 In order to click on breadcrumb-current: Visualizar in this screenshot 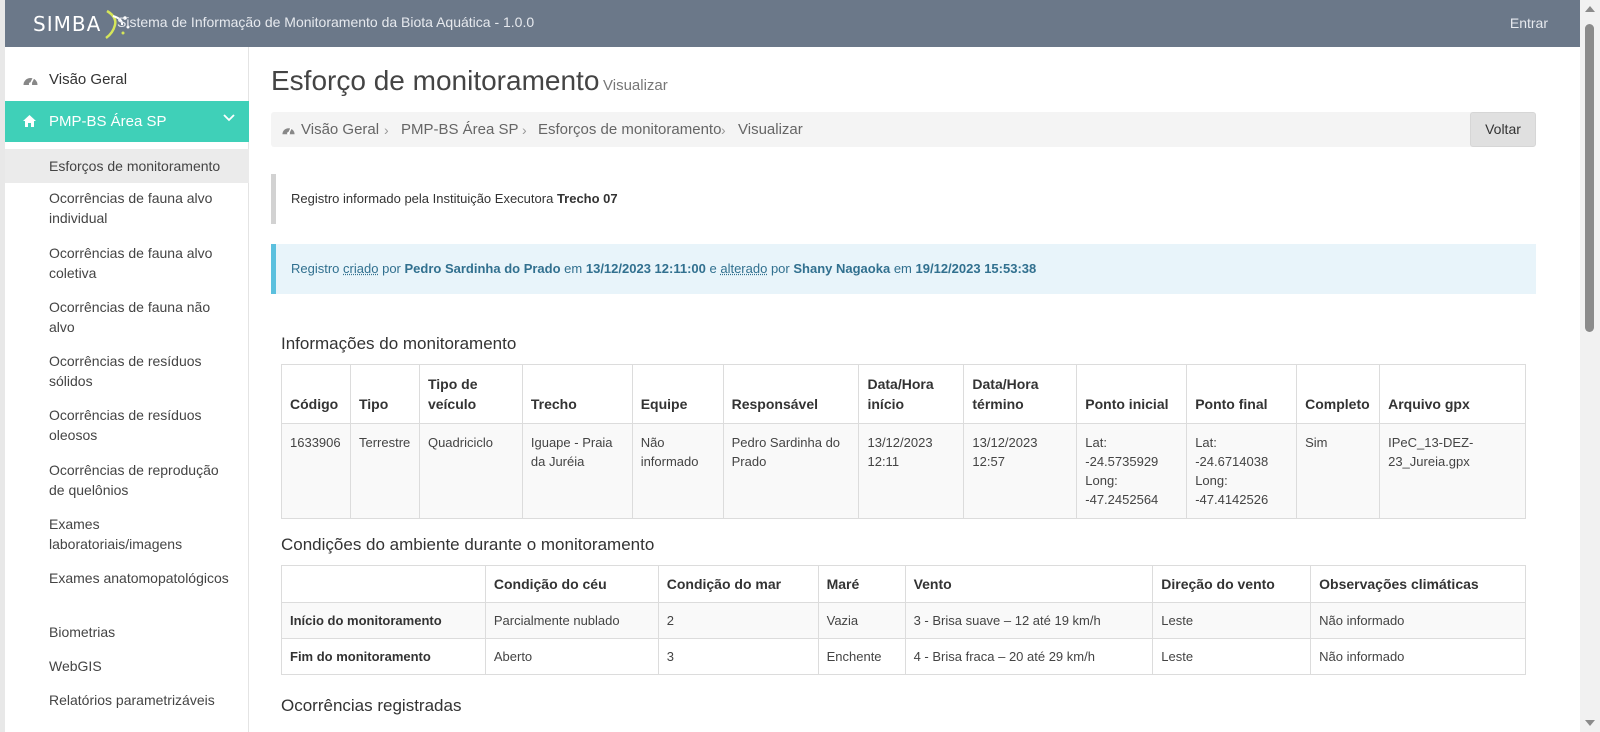, I will do `click(770, 129)`.